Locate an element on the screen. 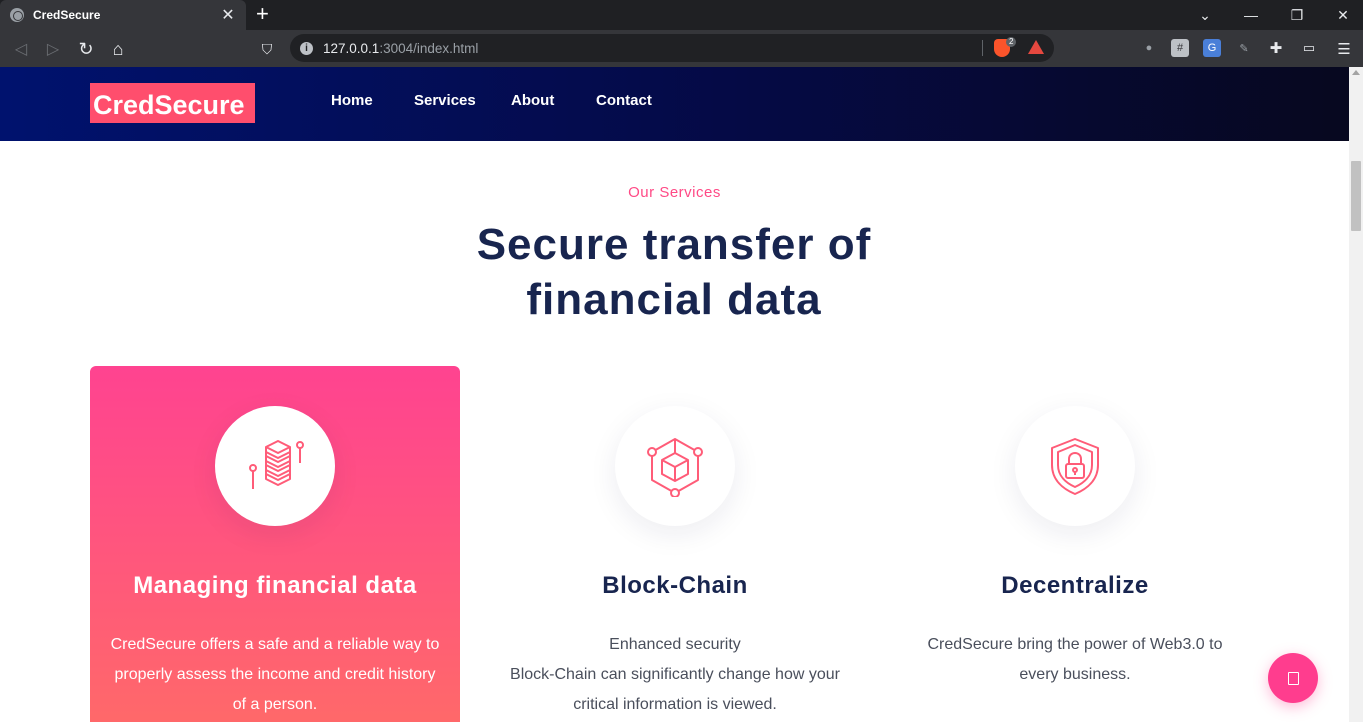 The width and height of the screenshot is (1363, 722). tab-close-icon: ✕ is located at coordinates (228, 15).